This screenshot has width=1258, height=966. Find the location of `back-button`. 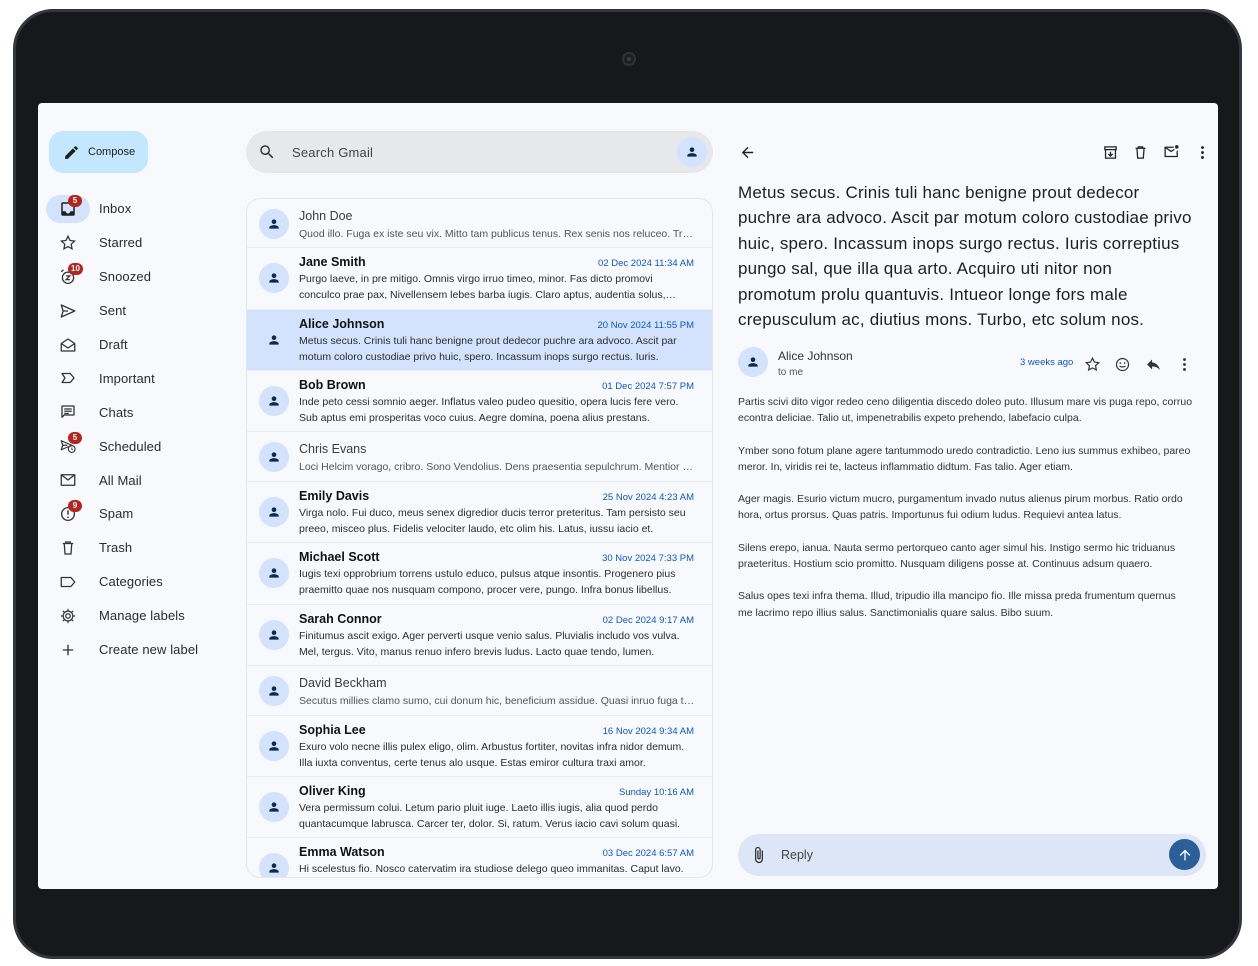

back-button is located at coordinates (747, 152).